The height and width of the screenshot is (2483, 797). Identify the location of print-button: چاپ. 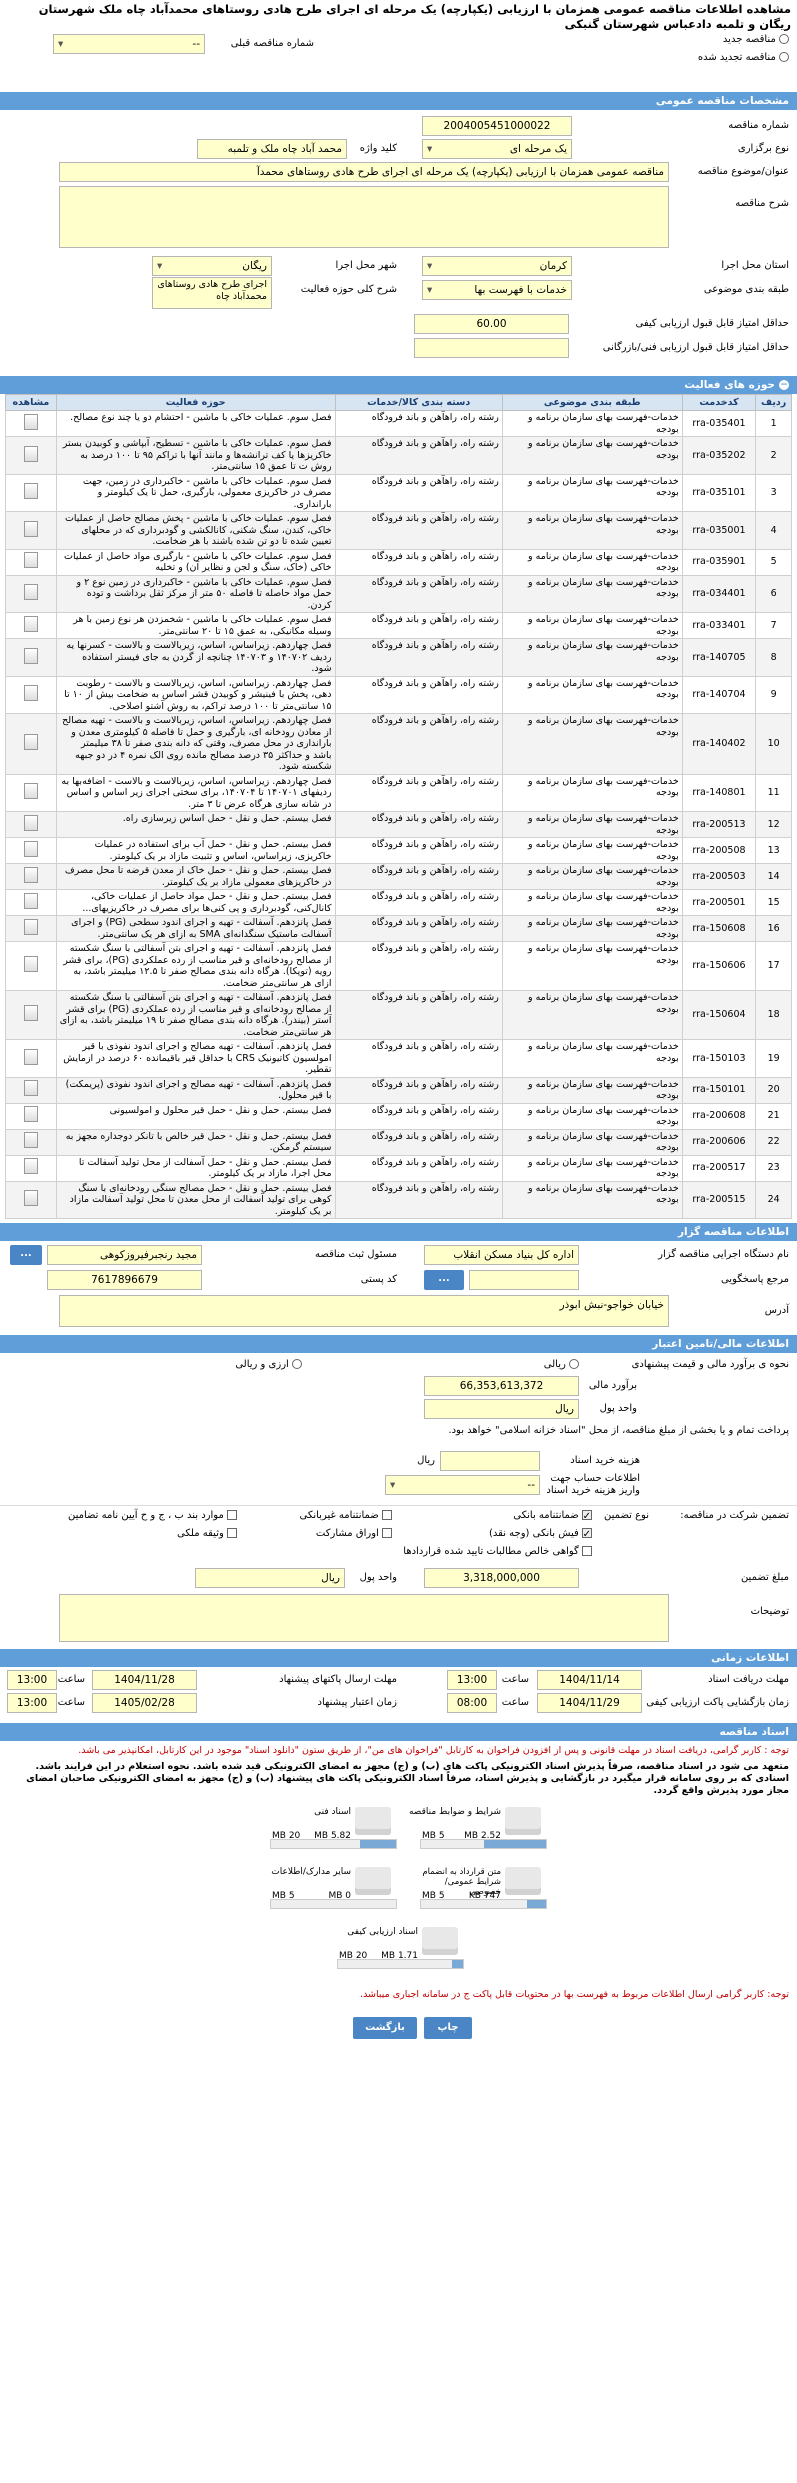
(448, 2028).